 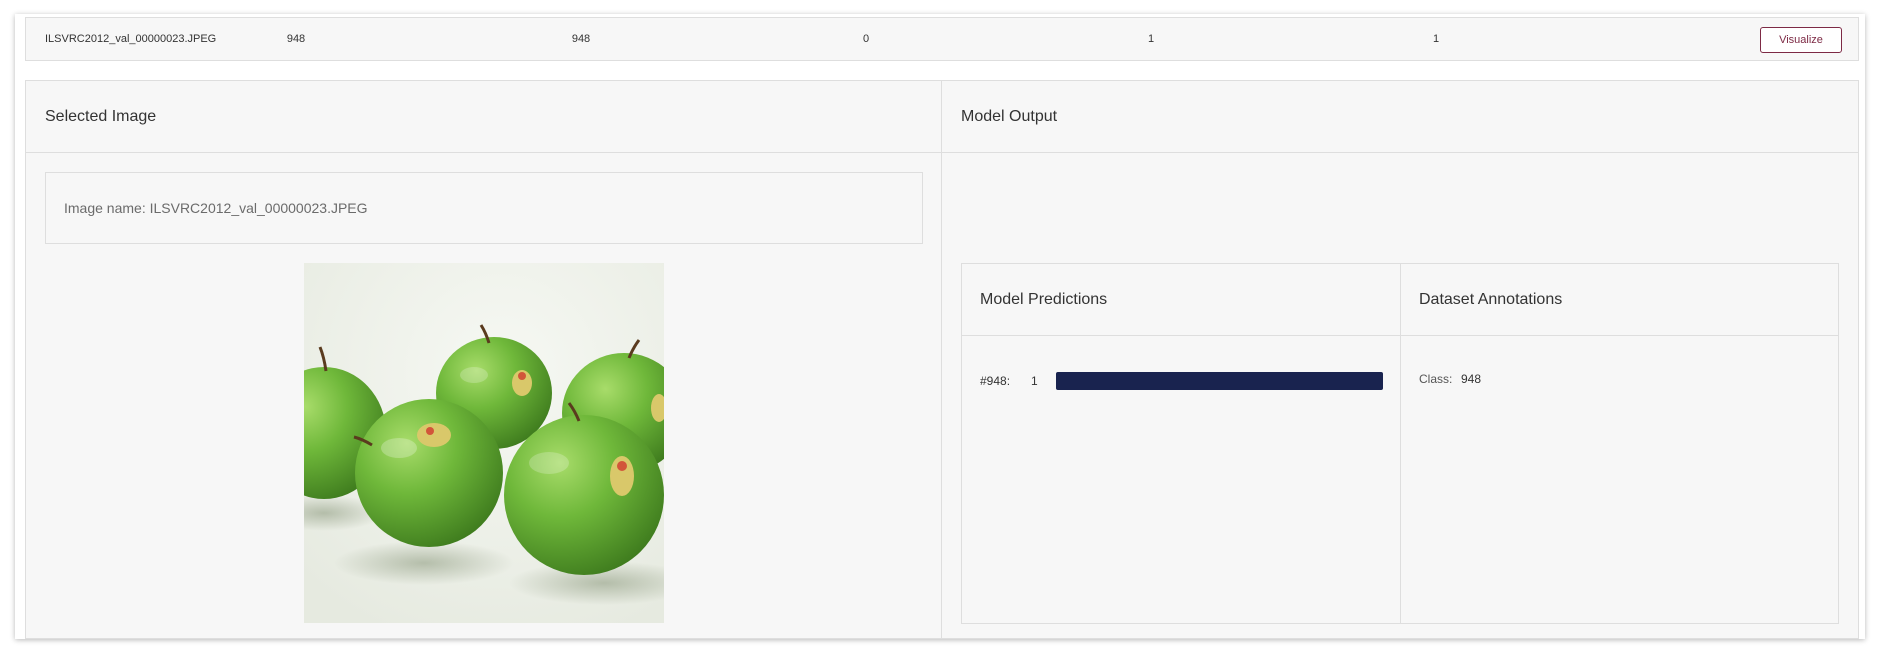 I want to click on prediction-score-value: 1, so click(x=1034, y=381).